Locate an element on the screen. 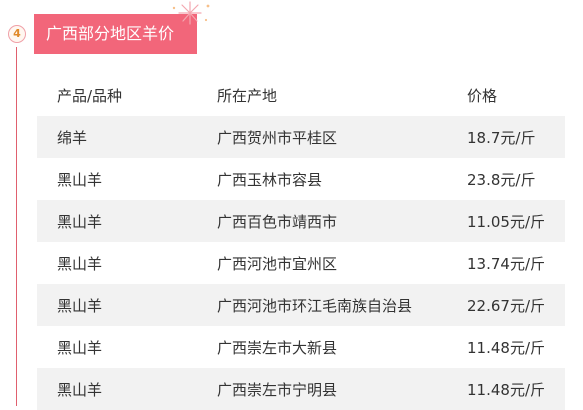 The height and width of the screenshot is (410, 583). table-row: 黑山羊 广西崇左市宁明县 11.48元/斤 is located at coordinates (301, 389).